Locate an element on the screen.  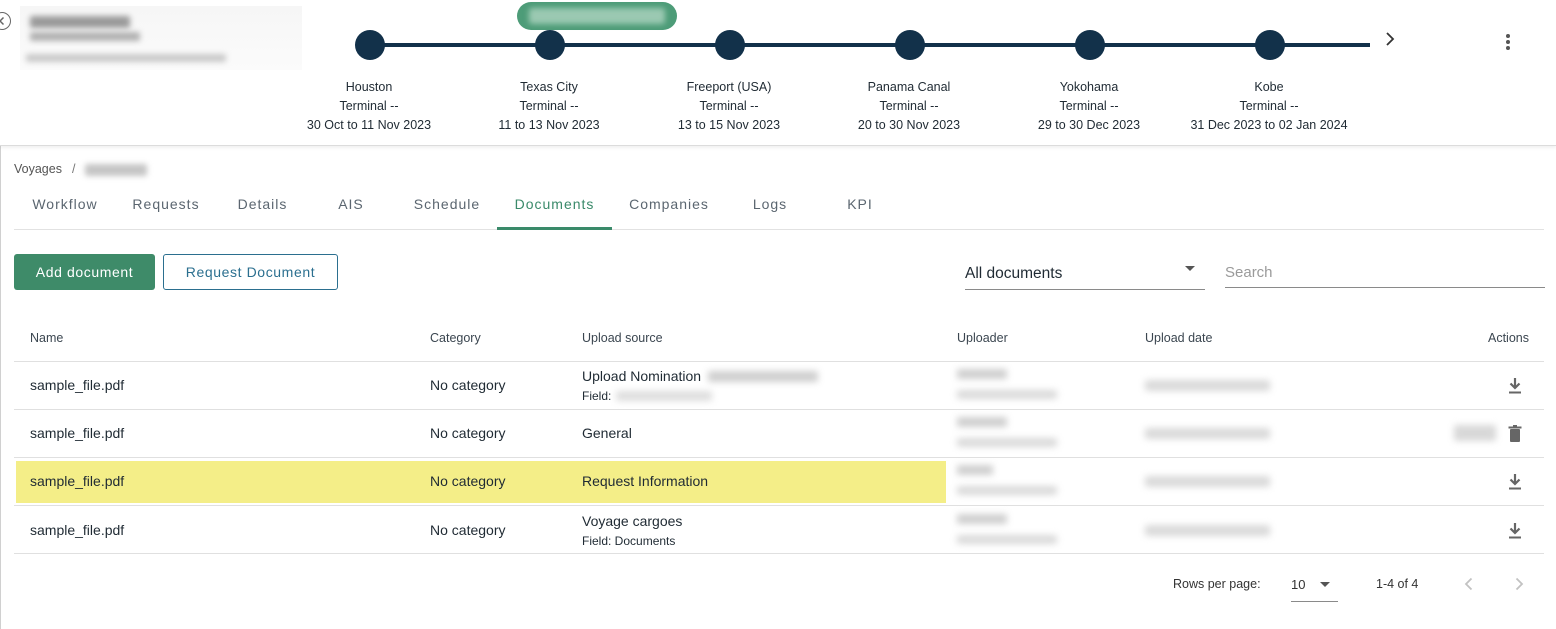
upload-source-field: Field: is located at coordinates (597, 396).